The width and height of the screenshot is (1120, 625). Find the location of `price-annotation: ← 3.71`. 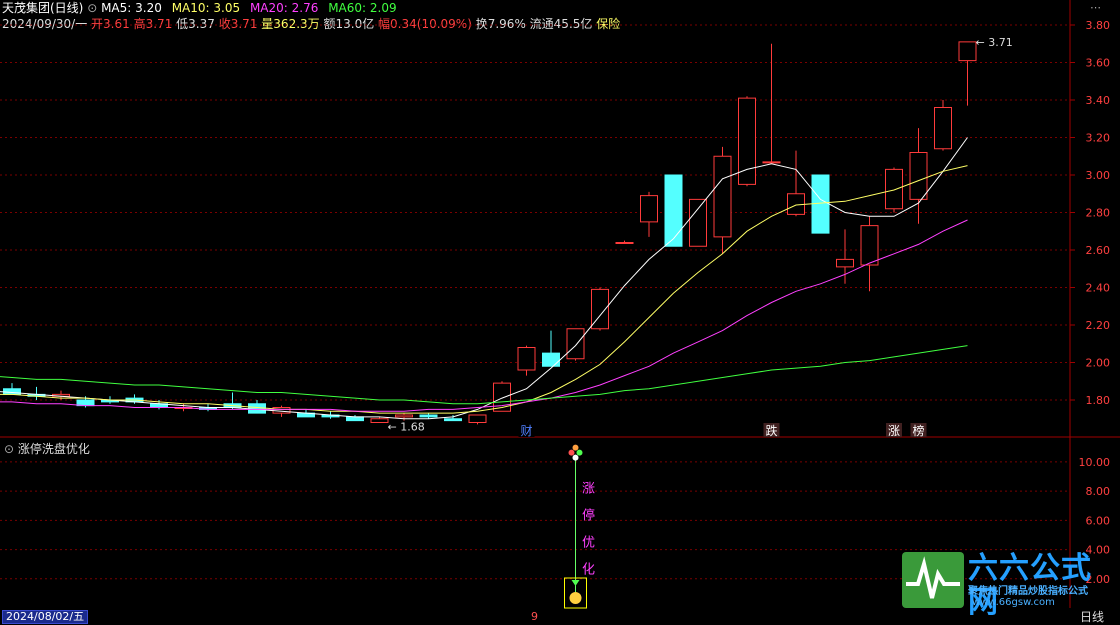

price-annotation: ← 3.71 is located at coordinates (994, 42).